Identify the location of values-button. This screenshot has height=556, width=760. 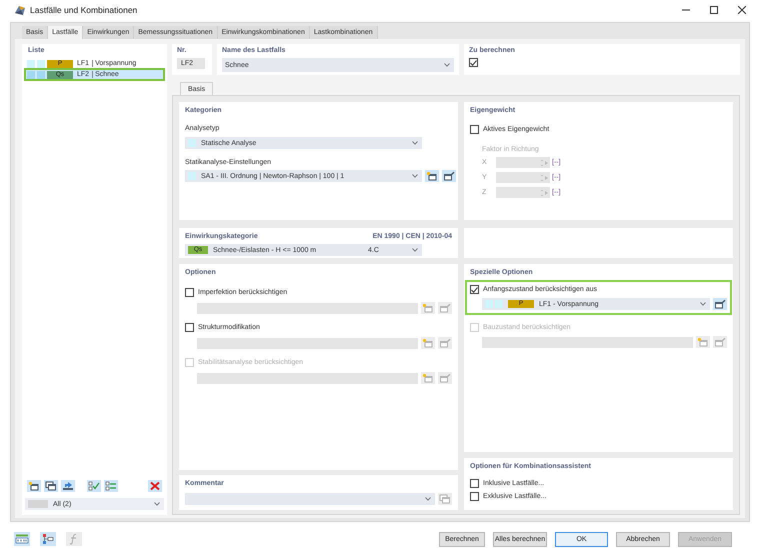
(22, 539).